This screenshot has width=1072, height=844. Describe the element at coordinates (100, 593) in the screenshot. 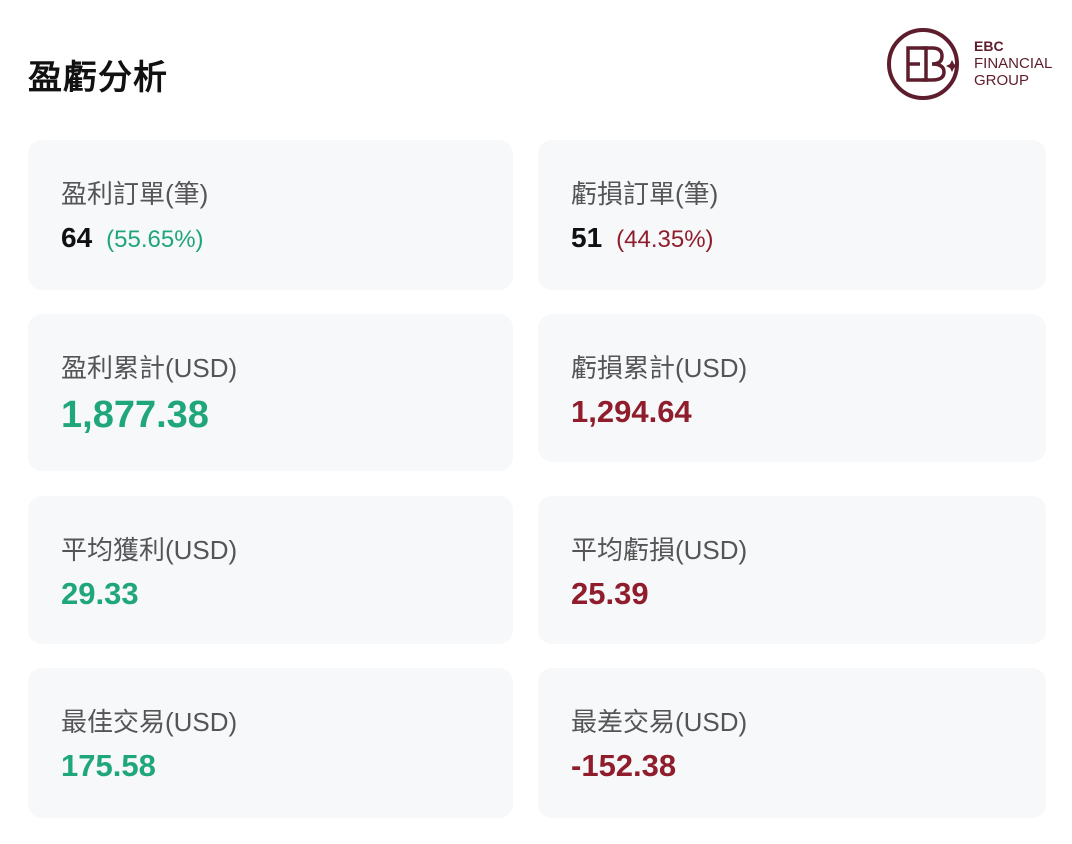

I see `avg-profit-value: 29.33` at that location.